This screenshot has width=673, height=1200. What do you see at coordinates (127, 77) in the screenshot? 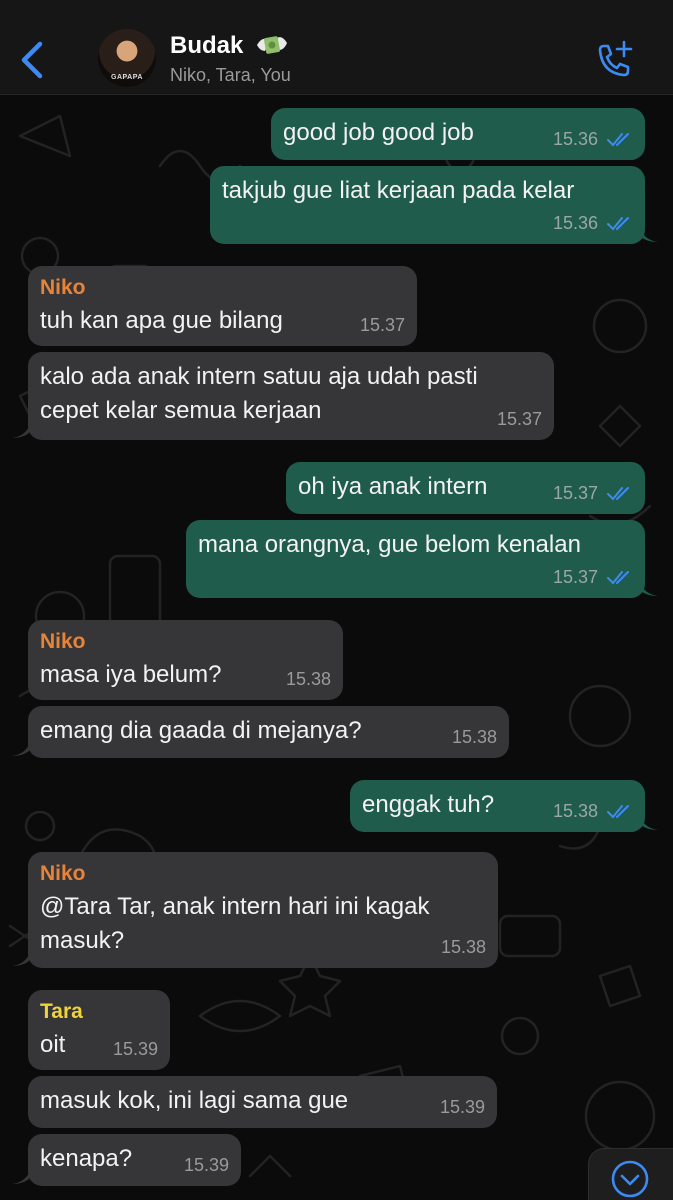
I see `avatar-caption: GAPAPA` at bounding box center [127, 77].